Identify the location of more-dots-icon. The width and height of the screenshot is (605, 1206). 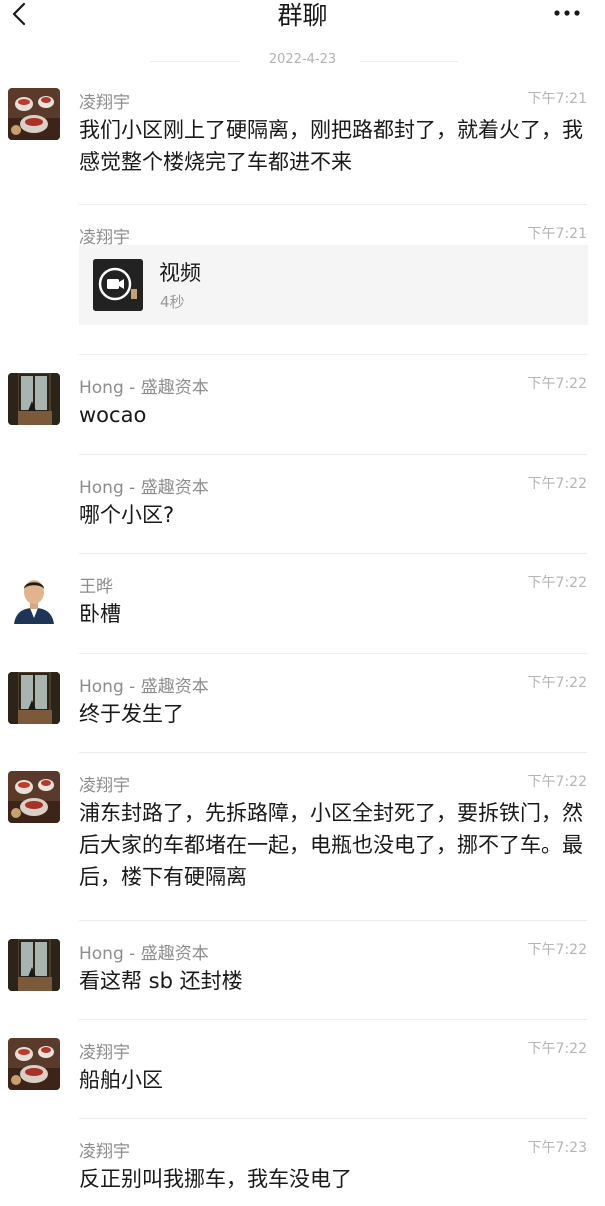
(567, 13).